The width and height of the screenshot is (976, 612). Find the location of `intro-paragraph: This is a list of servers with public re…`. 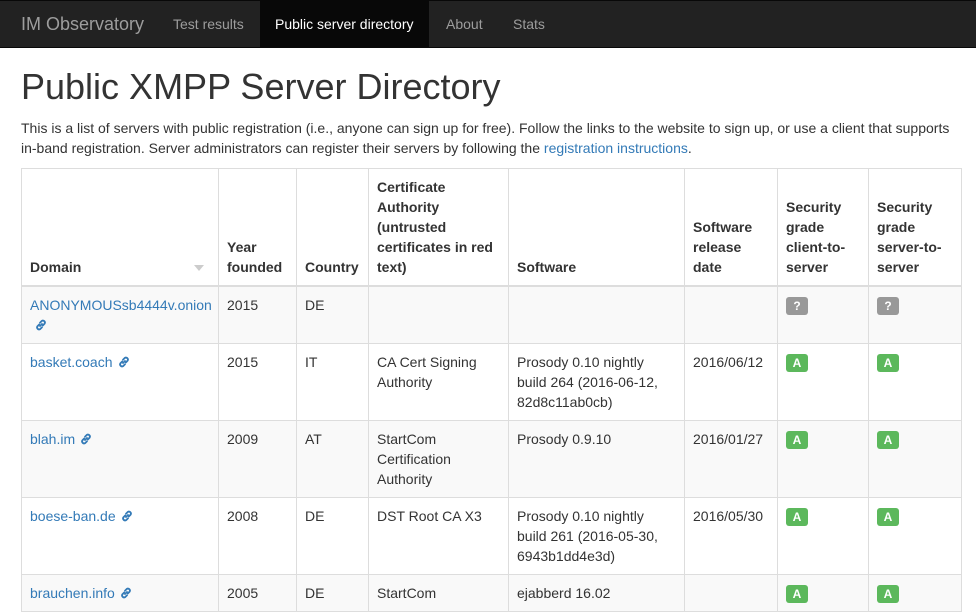

intro-paragraph: This is a list of servers with public re… is located at coordinates (488, 138).